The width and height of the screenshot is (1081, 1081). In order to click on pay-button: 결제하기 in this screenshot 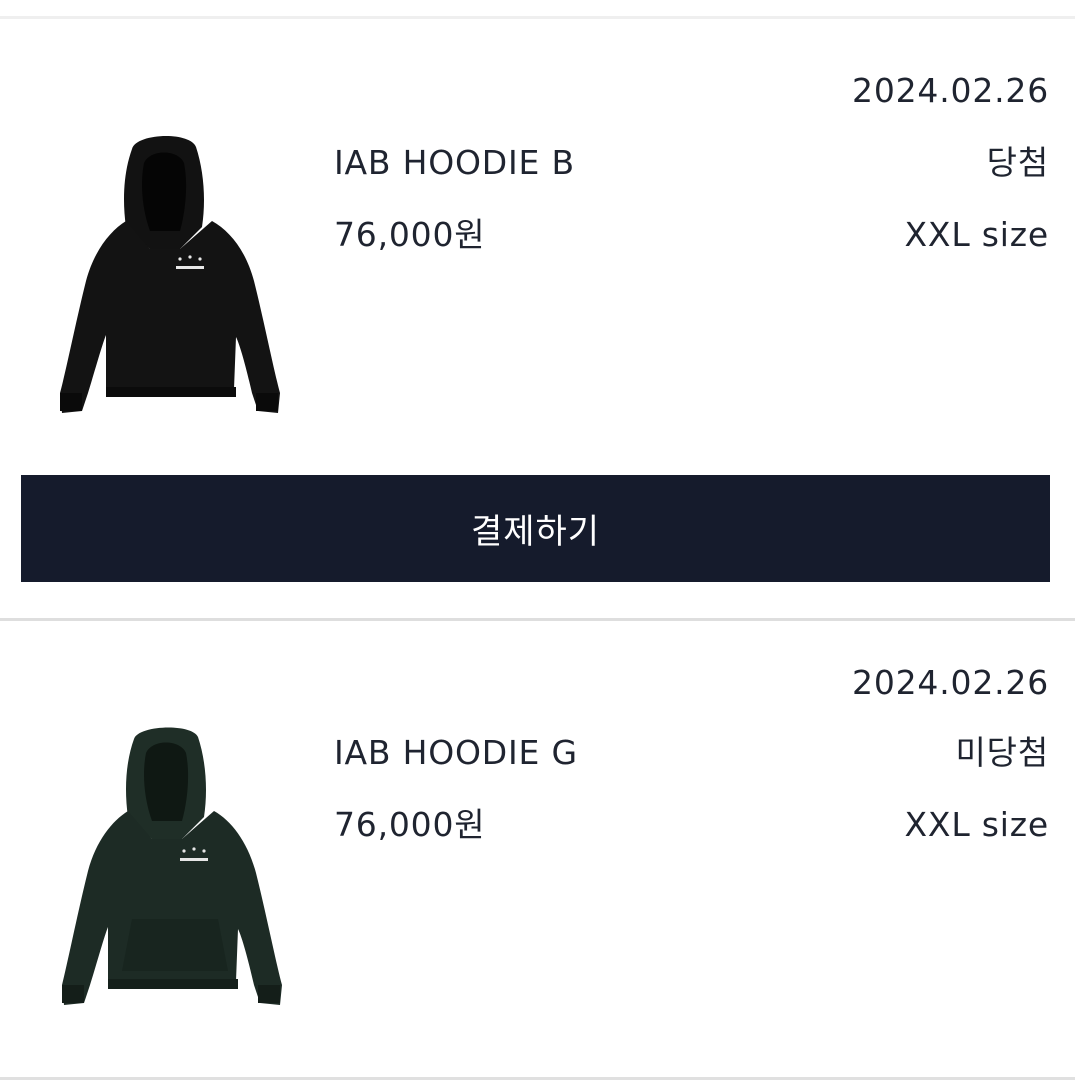, I will do `click(535, 528)`.